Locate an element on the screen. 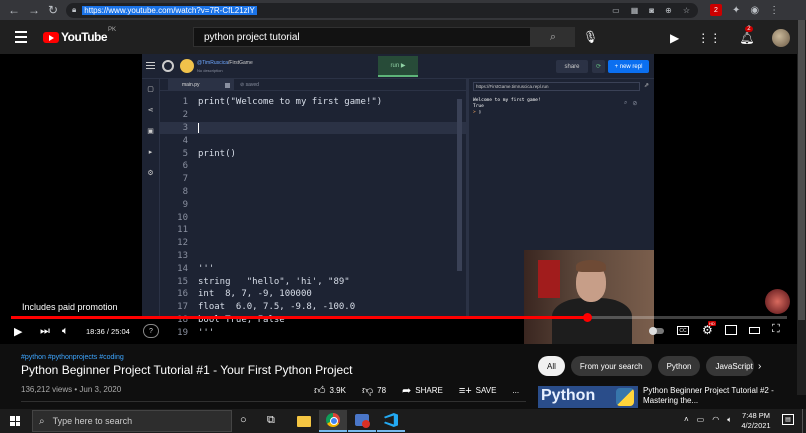 Image resolution: width=806 pixels, height=433 pixels. code-text: string "hello", 'hi', "89" is located at coordinates (274, 281).